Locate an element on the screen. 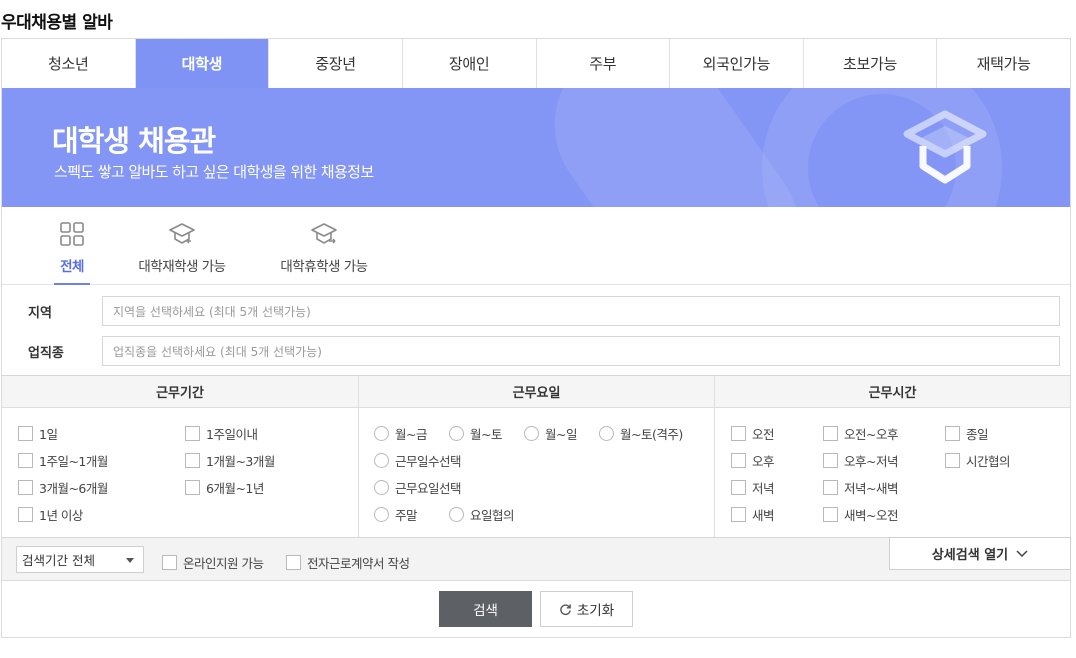 Image resolution: width=1076 pixels, height=658 pixels. option-label: 온라인지원 가능 is located at coordinates (223, 563).